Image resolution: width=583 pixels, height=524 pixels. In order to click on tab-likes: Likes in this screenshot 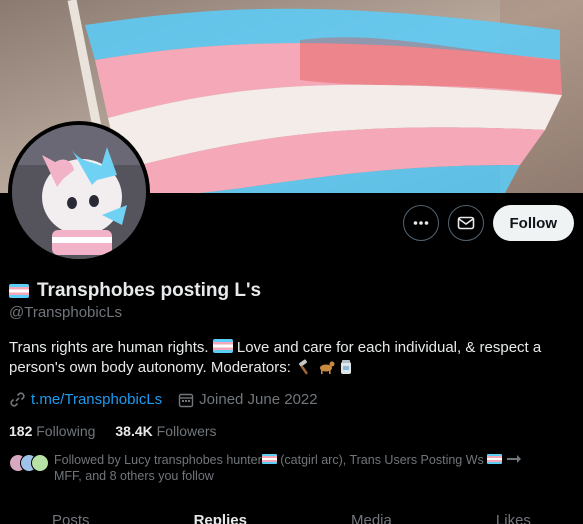, I will do `click(513, 518)`.